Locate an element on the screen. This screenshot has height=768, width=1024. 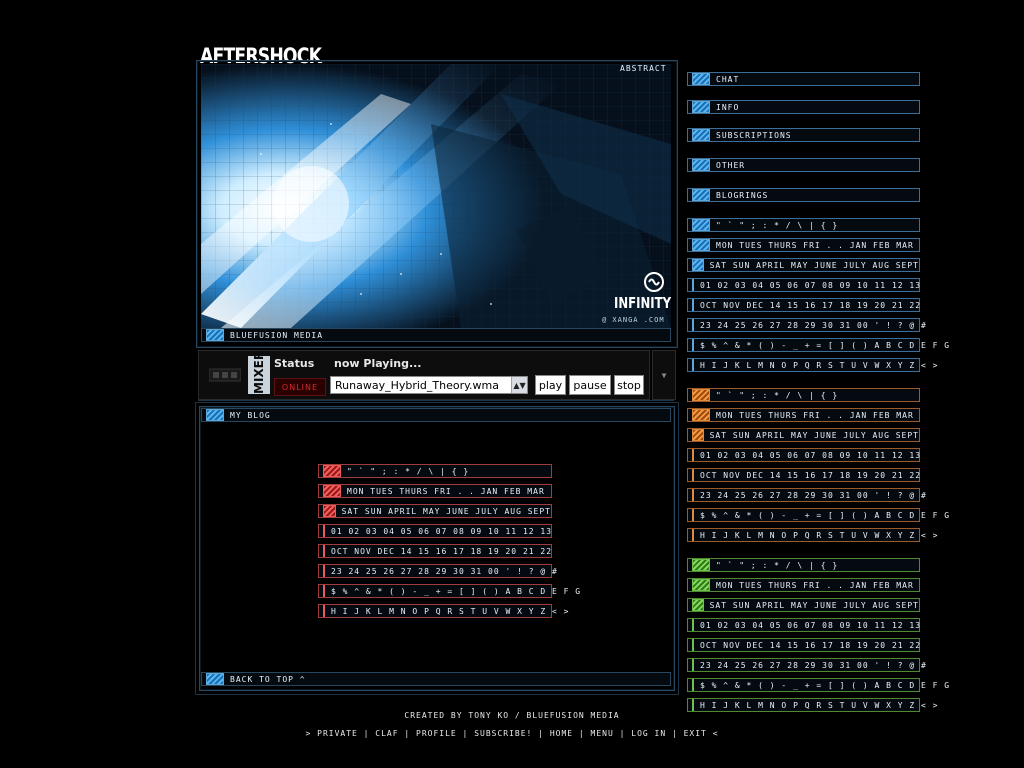
footer-link-subscribe: SUBSCRIBE! is located at coordinates (503, 733).